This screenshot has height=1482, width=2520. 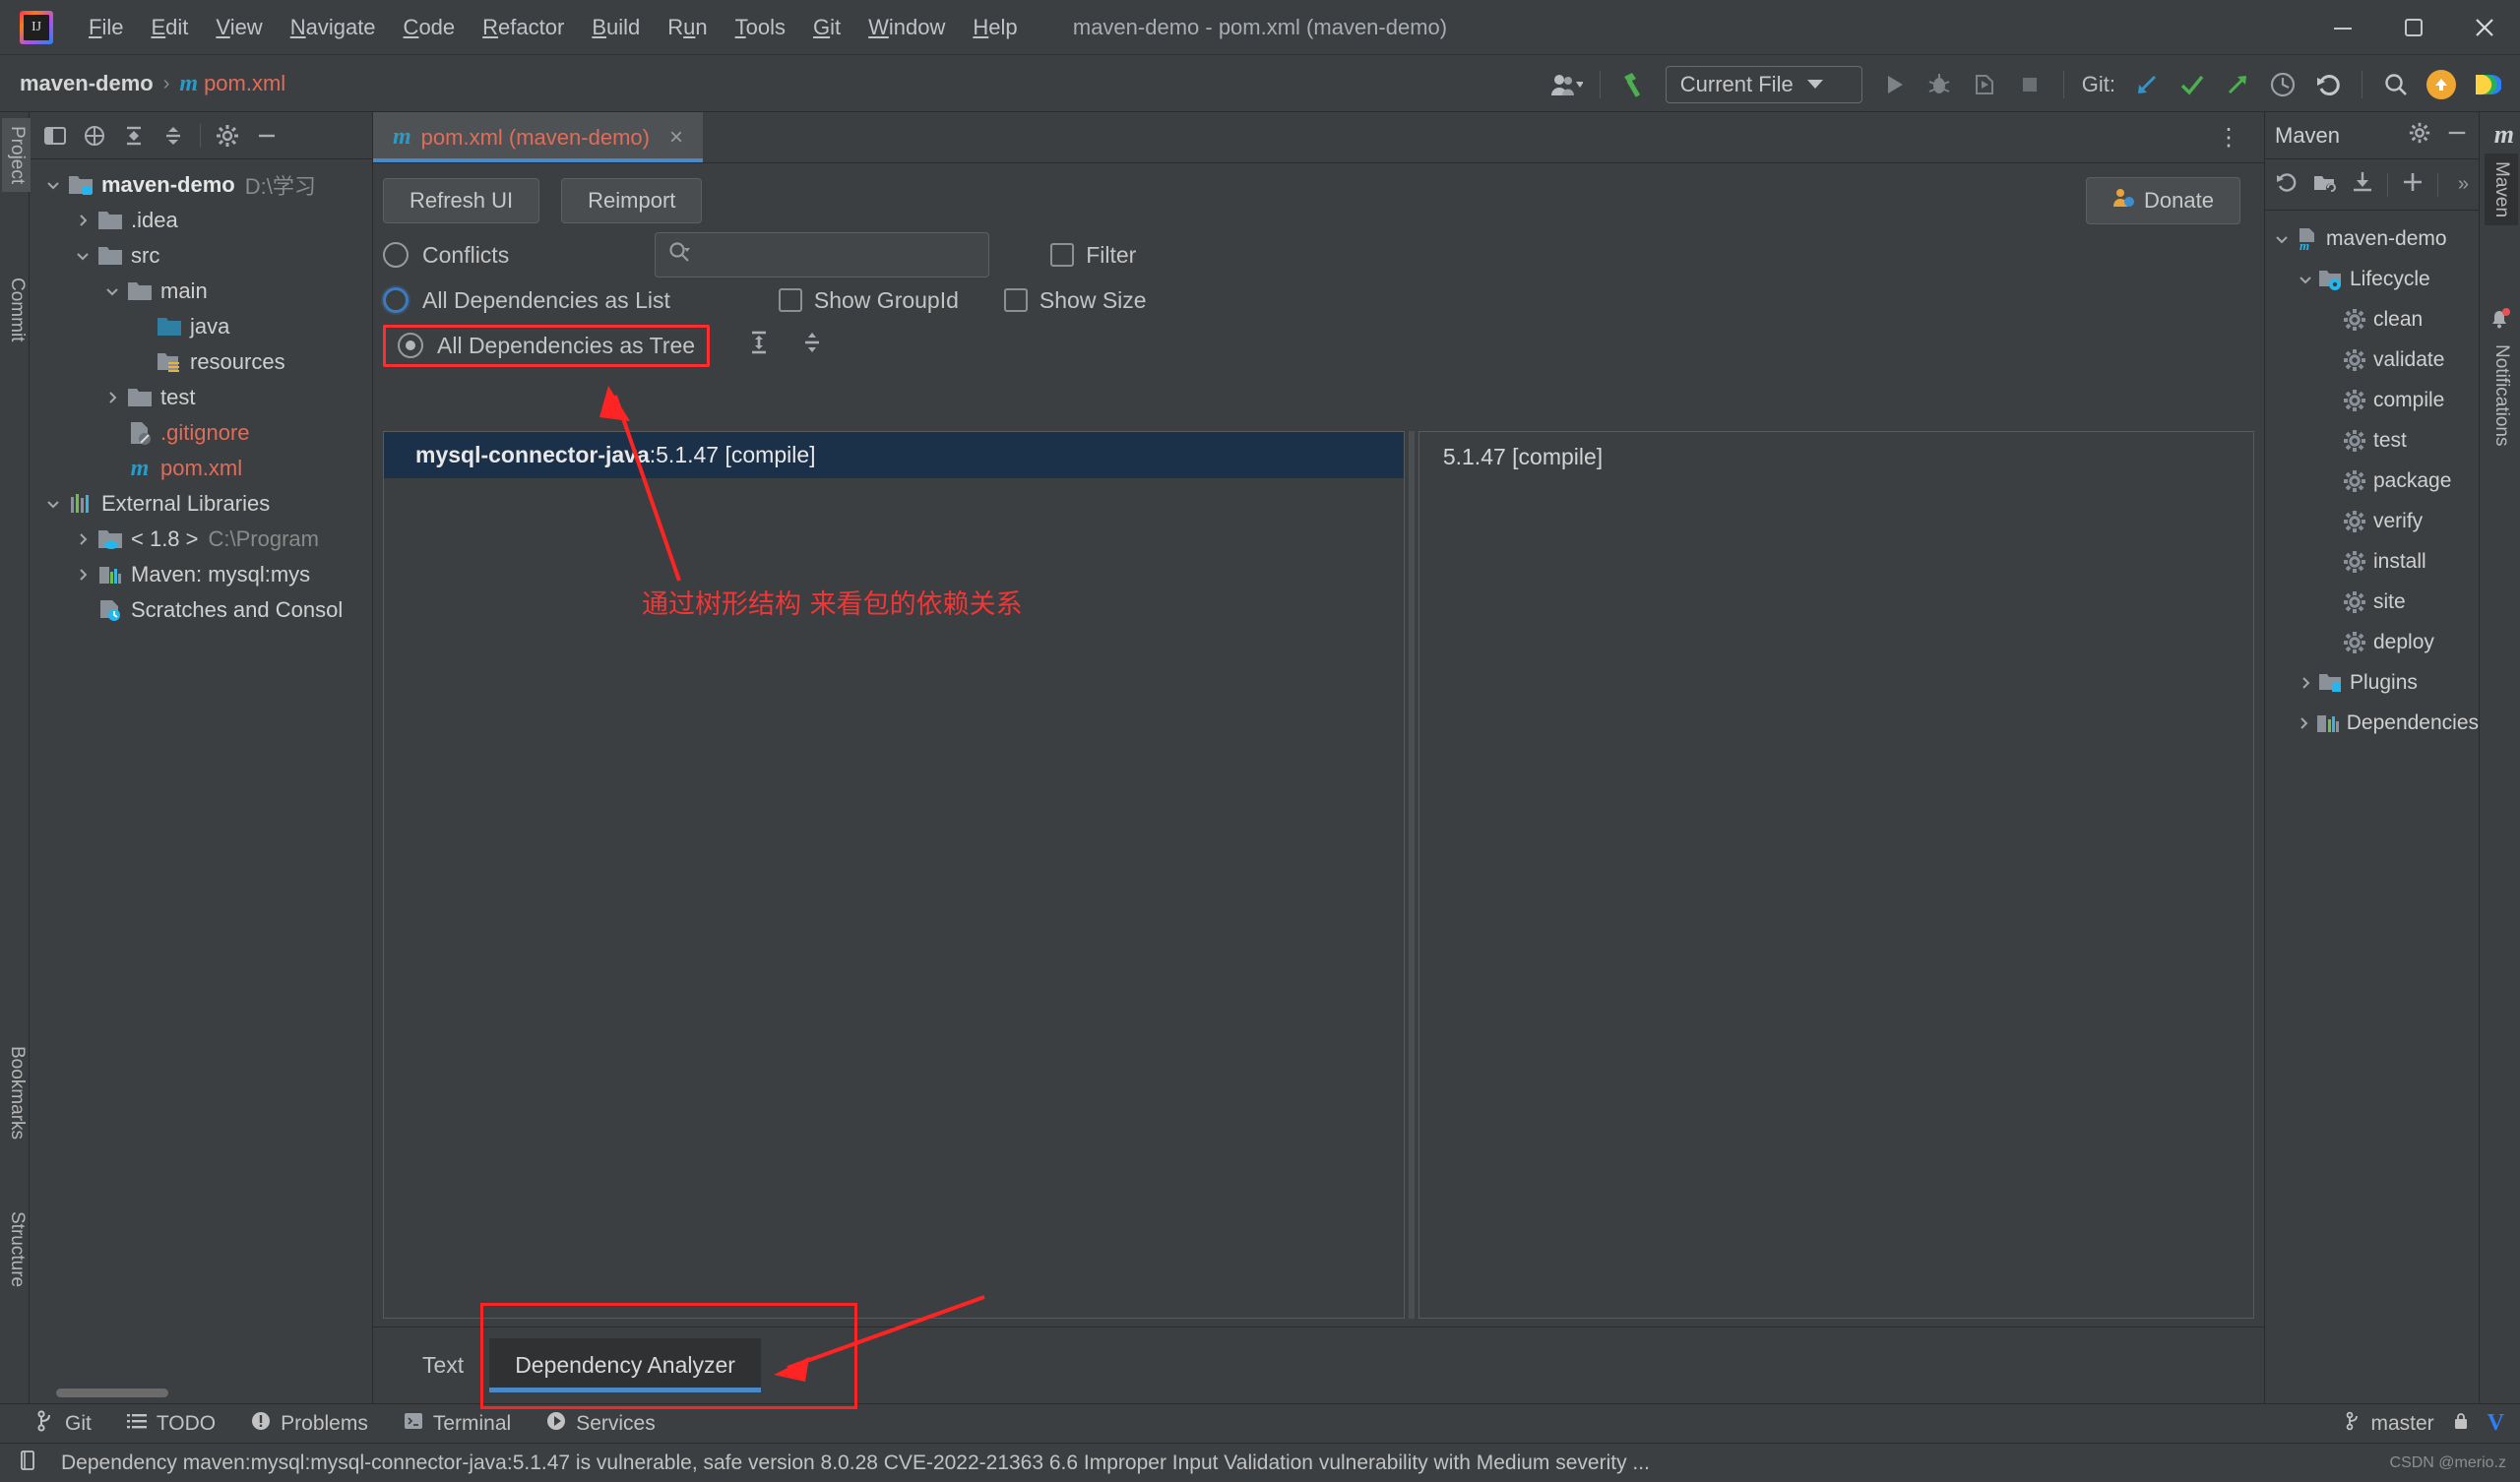 What do you see at coordinates (2342, 27) in the screenshot?
I see `minimize-icon` at bounding box center [2342, 27].